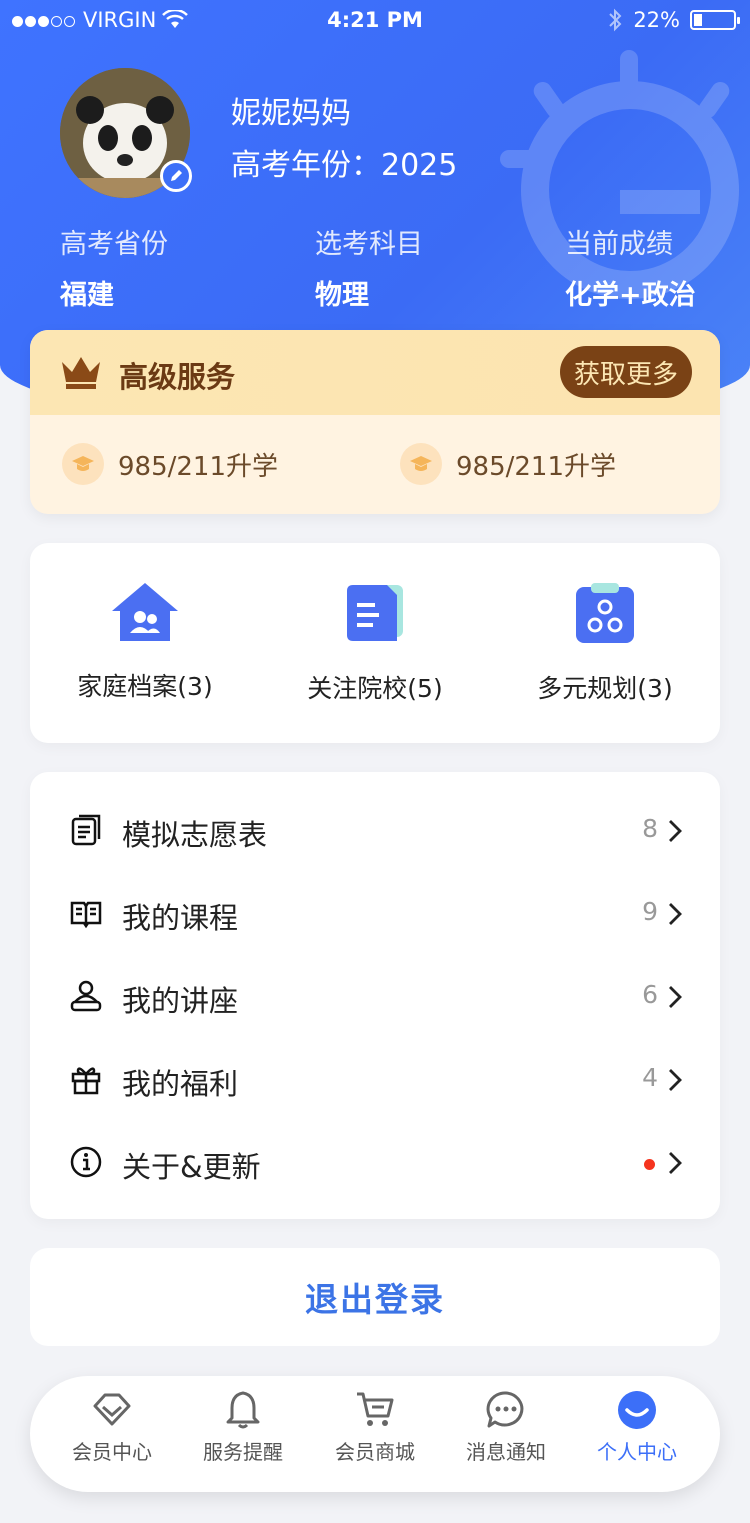 This screenshot has width=750, height=1523. Describe the element at coordinates (112, 1409) in the screenshot. I see `diamond-icon` at that location.